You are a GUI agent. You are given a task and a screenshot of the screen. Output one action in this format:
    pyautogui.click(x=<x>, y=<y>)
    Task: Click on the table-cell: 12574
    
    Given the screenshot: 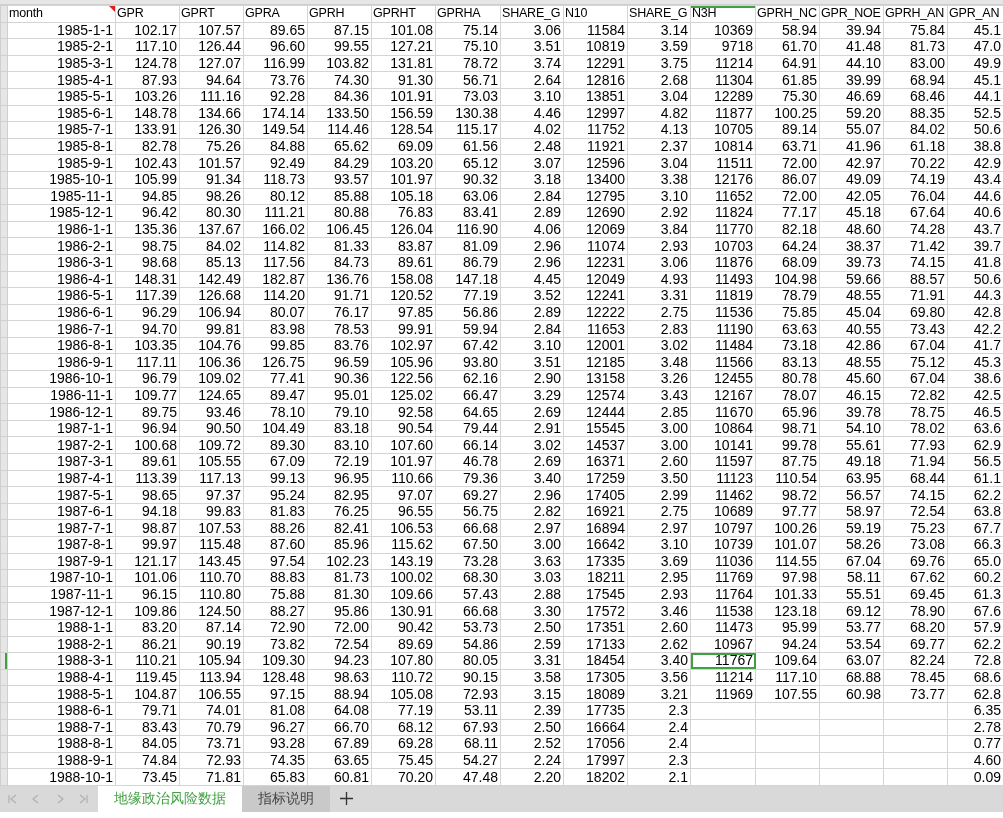 What is the action you would take?
    pyautogui.click(x=595, y=395)
    